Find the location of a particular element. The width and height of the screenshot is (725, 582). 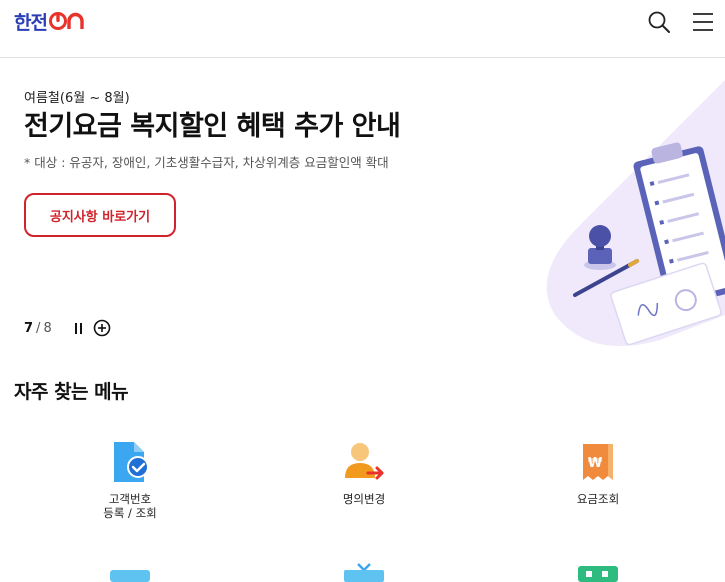

pager-total: 8 is located at coordinates (47, 328).